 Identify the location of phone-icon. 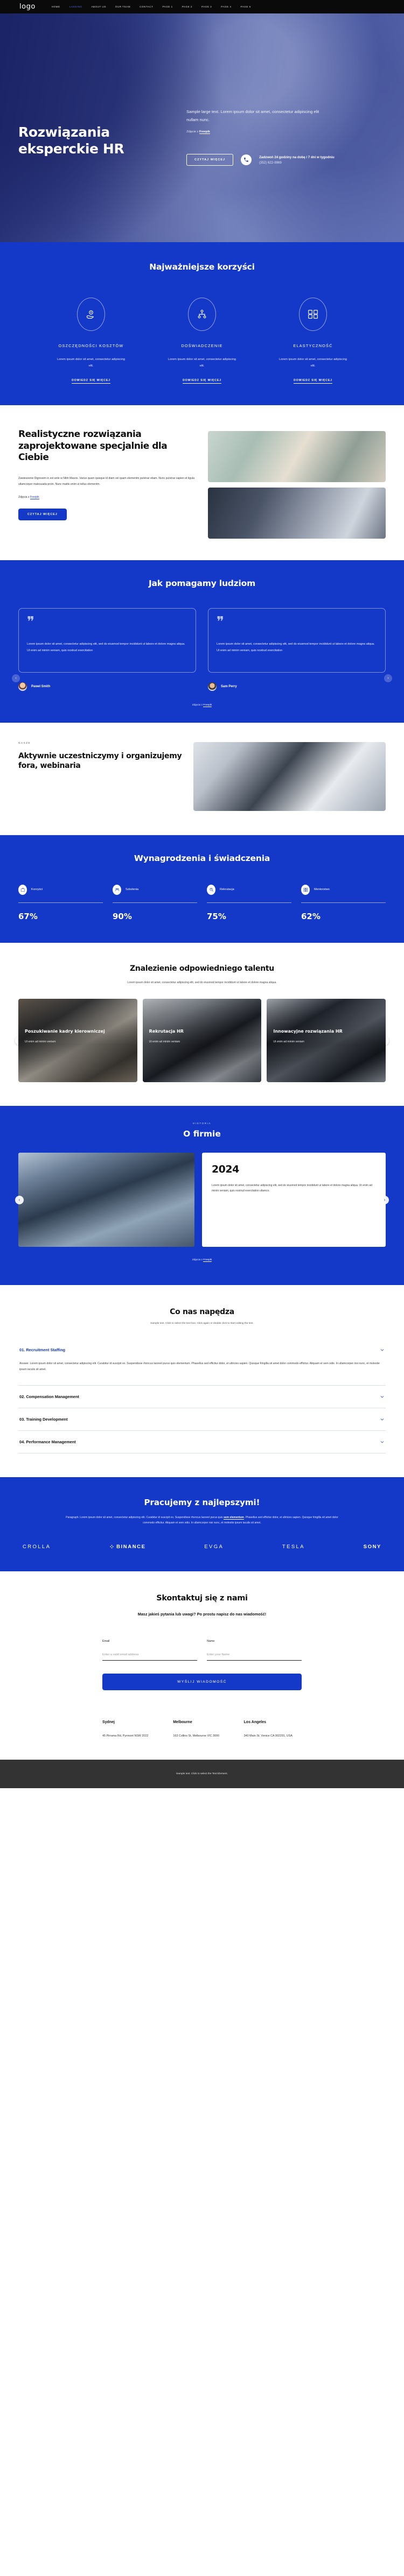
(246, 159).